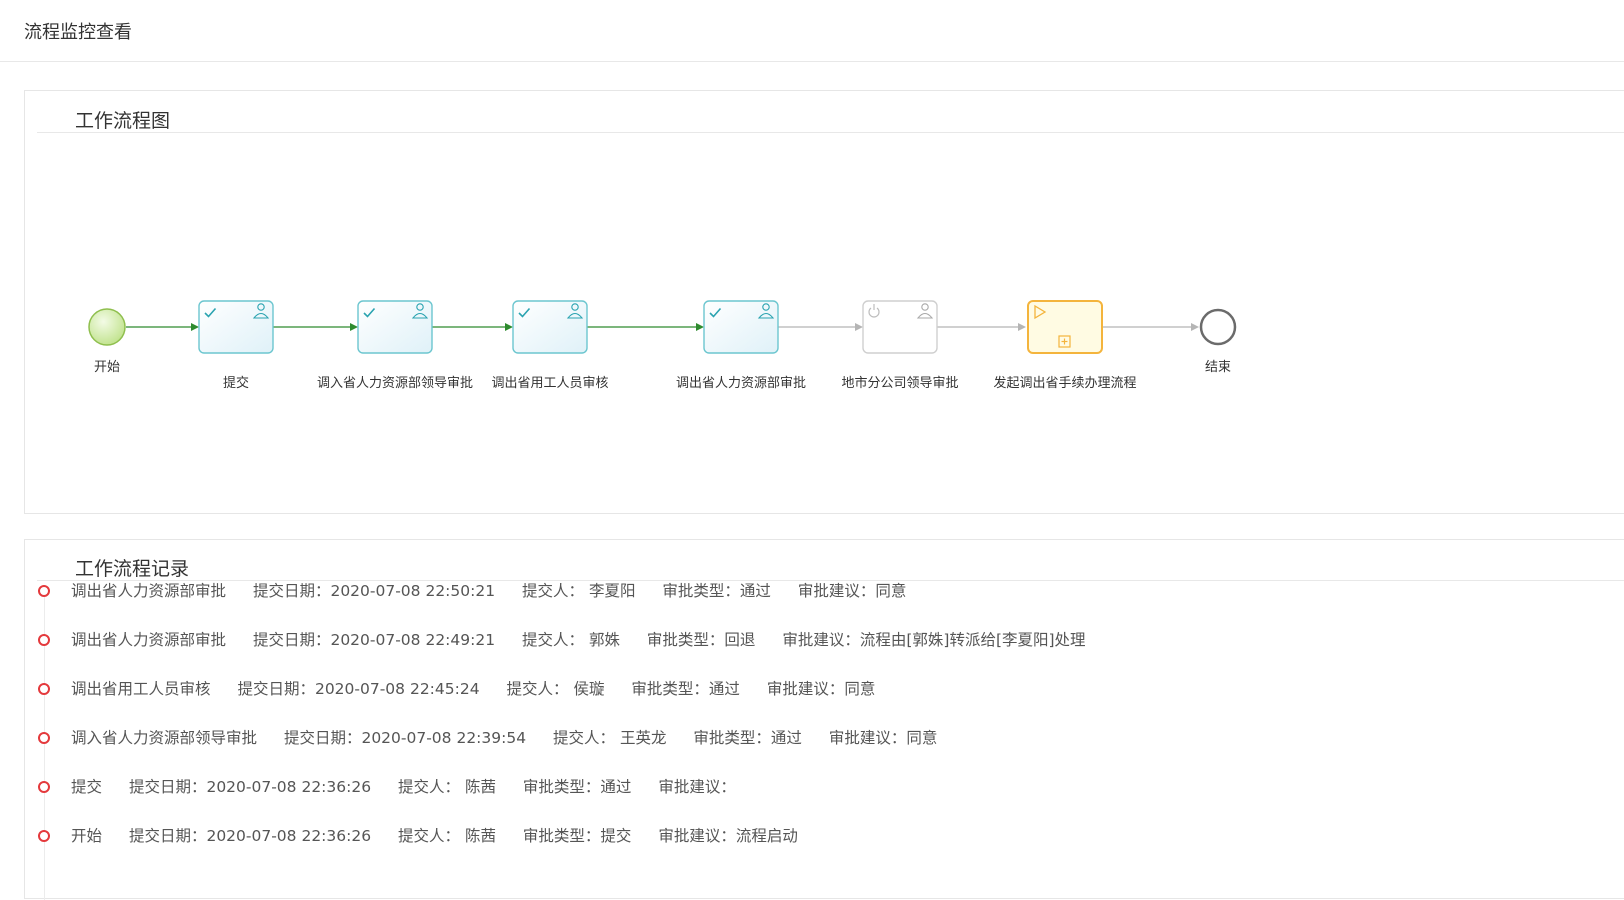 Image resolution: width=1624 pixels, height=900 pixels. Describe the element at coordinates (78, 32) in the screenshot. I see `page-title: 流程监控查看` at that location.